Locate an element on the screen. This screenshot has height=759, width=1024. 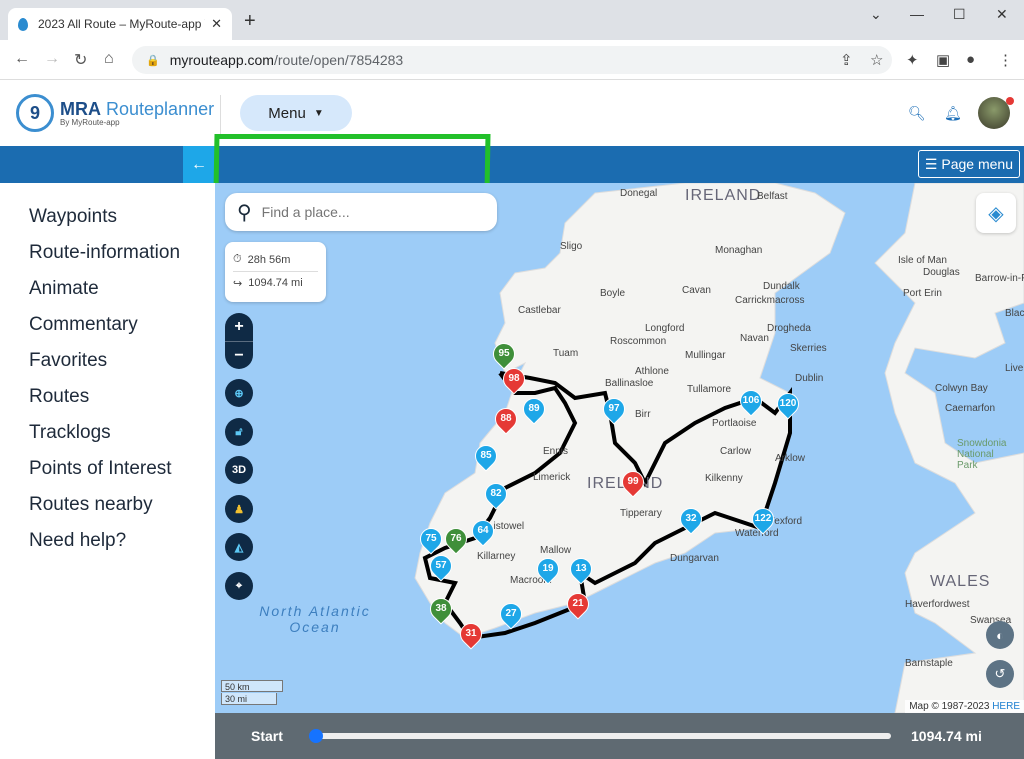
logo: 9 MRA Routeplanner By MyRoute-app is located at coordinates (115, 113).